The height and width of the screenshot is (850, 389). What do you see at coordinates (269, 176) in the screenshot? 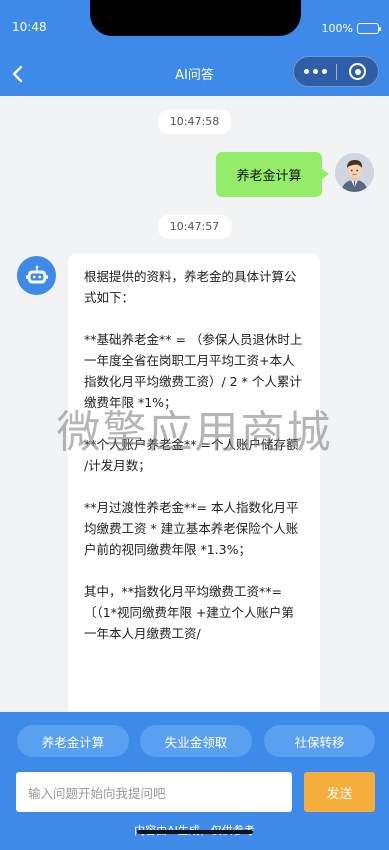
I see `user-message-text: 养老金计算` at bounding box center [269, 176].